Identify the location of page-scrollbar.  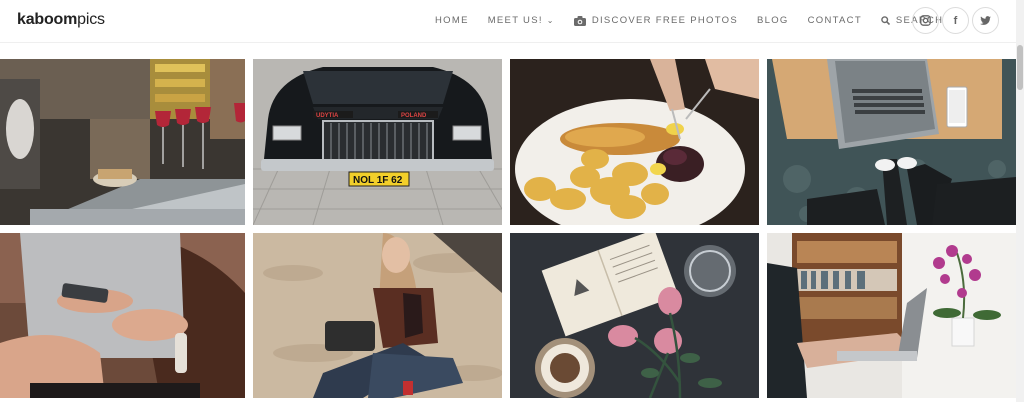
(1020, 201).